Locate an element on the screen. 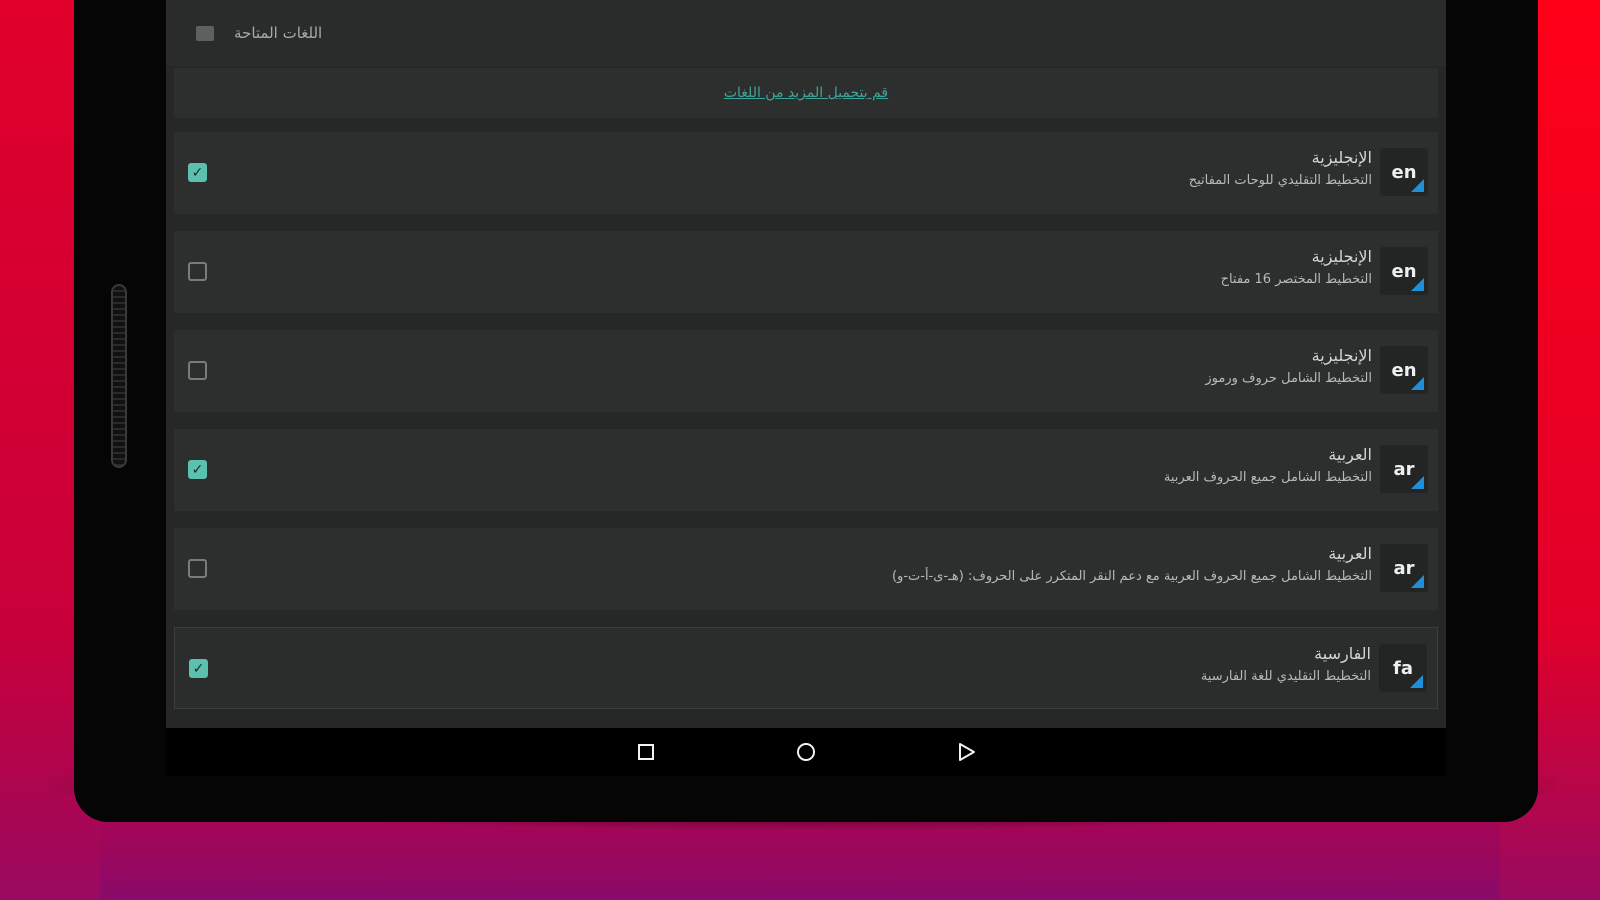 This screenshot has width=1600, height=900. home-icon is located at coordinates (806, 752).